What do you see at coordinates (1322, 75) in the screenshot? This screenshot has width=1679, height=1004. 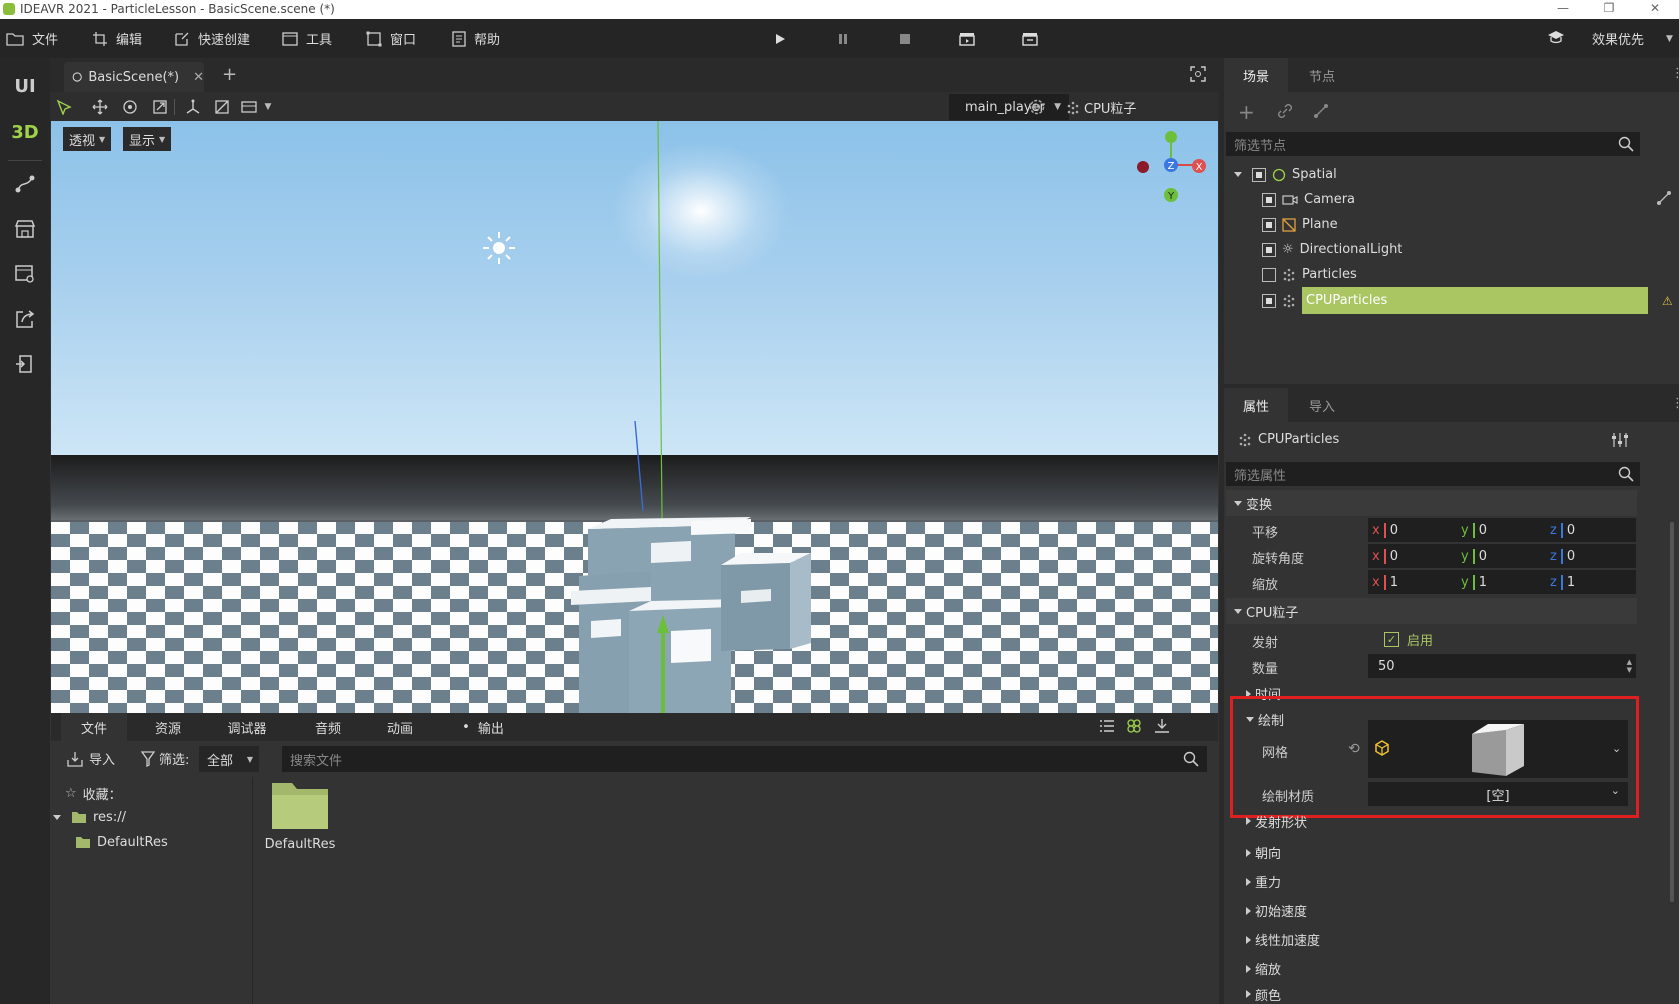 I see `tab-node: 节点` at bounding box center [1322, 75].